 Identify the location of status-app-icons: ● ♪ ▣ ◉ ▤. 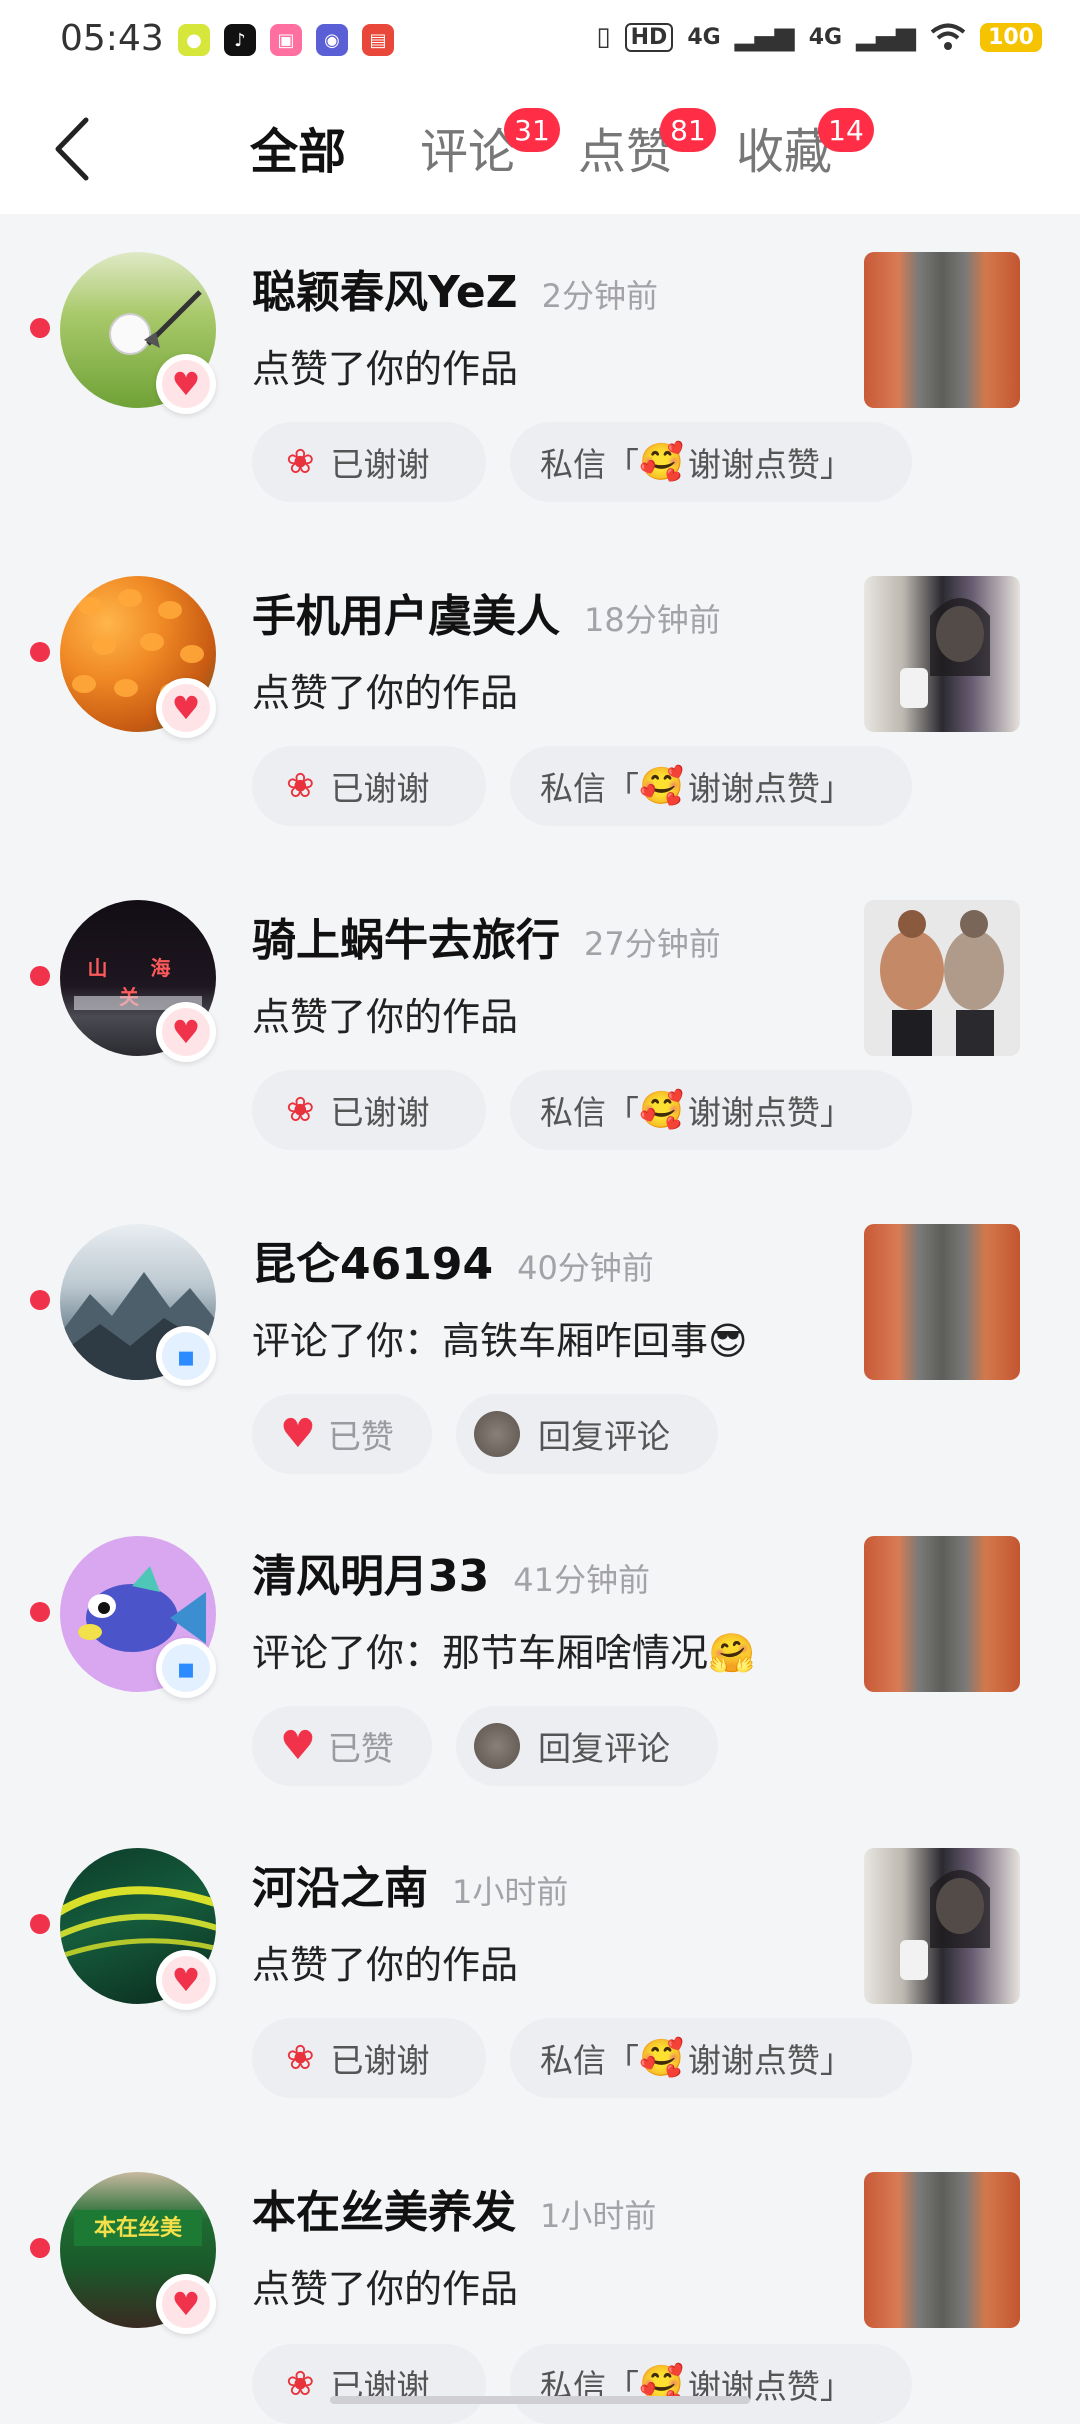
(286, 40).